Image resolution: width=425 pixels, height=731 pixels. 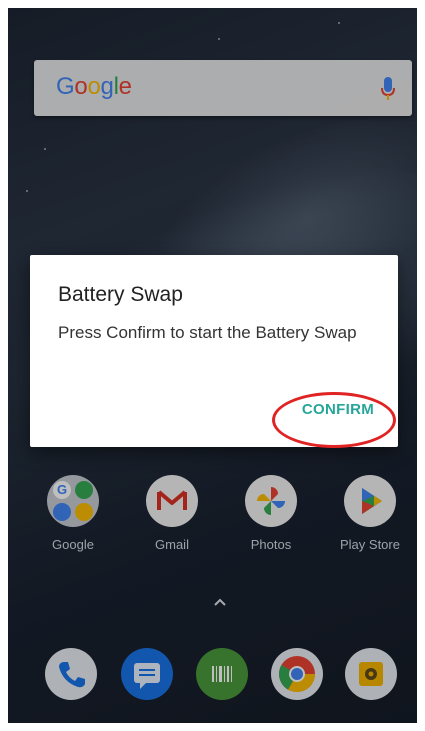 I want to click on dialog-message: Press Confirm to start the Battery Swap, so click(x=207, y=332).